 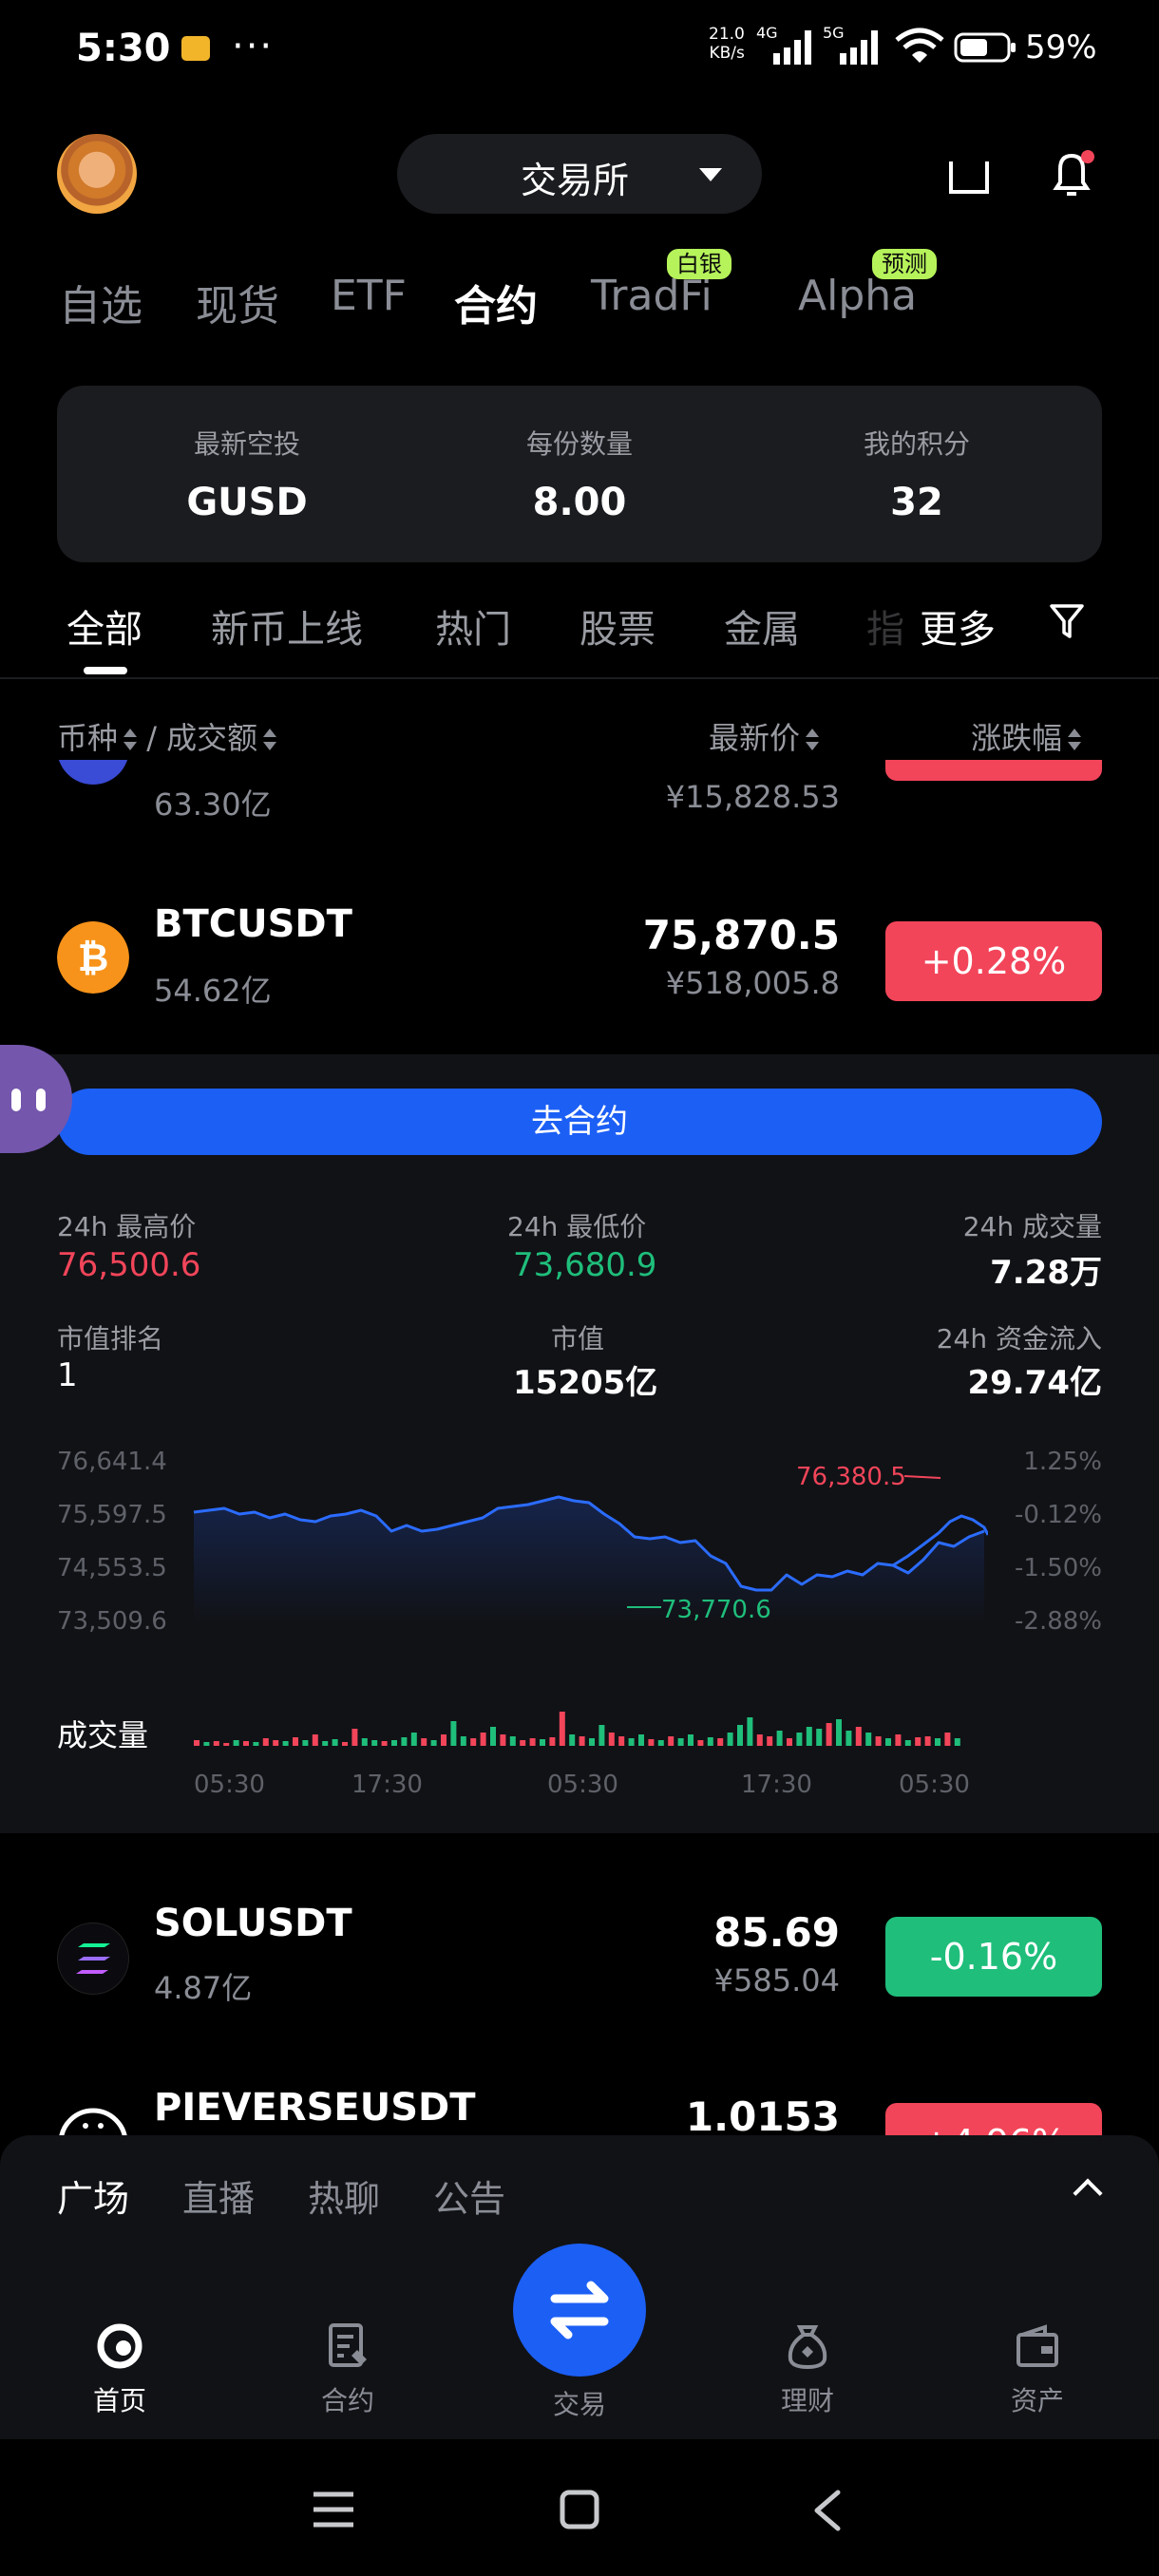 I want to click on volume-label: 成交量, so click(x=103, y=1735).